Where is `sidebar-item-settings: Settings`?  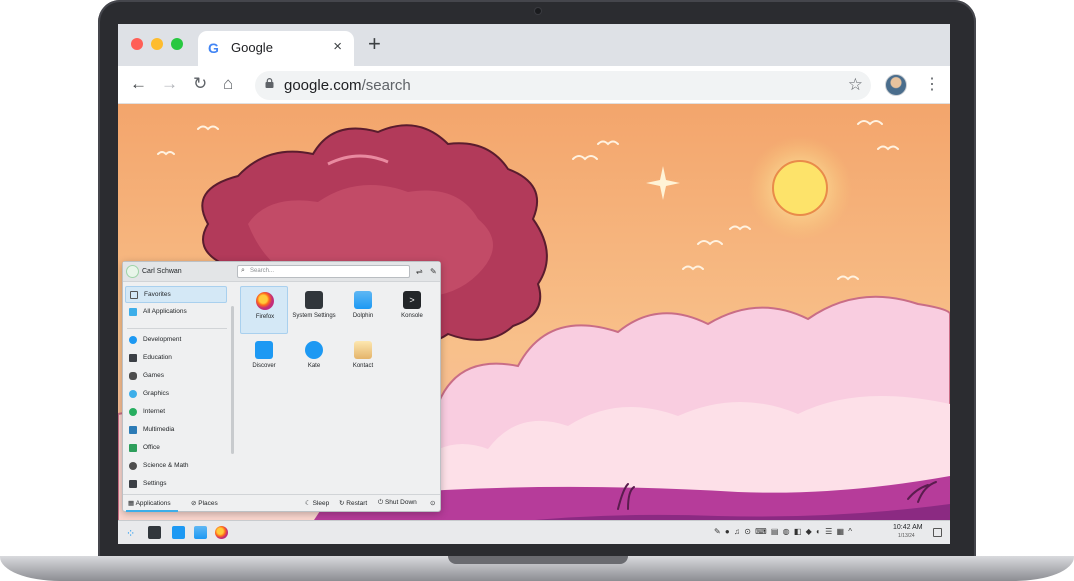
sidebar-item-settings: Settings is located at coordinates (176, 484).